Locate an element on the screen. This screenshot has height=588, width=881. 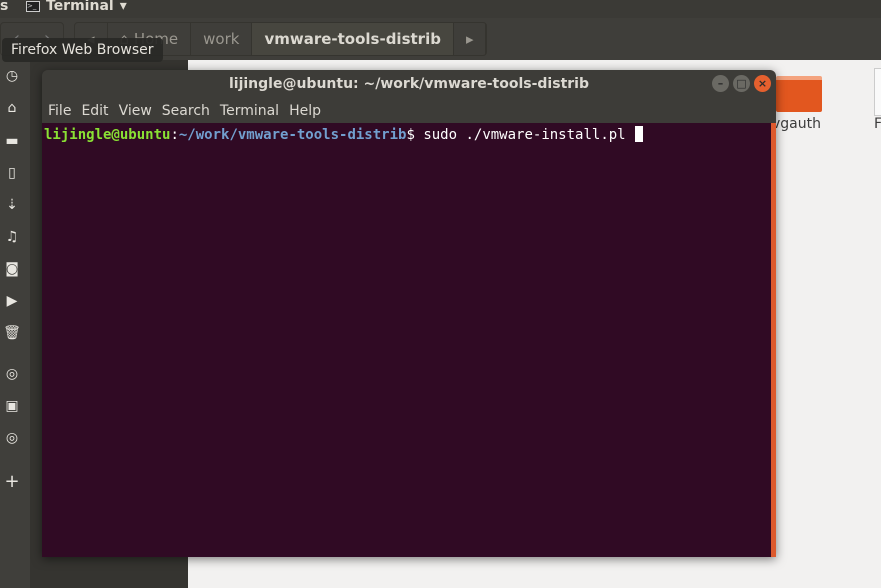
places-sidebar-icons: ◷ ⌂ ▬ ▯ ⇣ ♫ ◙ ▶ 🗑 ◎ ▣ ◎ + is located at coordinates (15, 324).